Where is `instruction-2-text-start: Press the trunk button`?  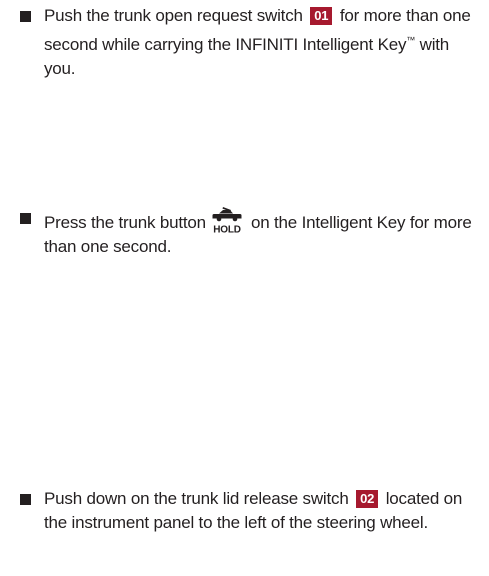
instruction-2-text-start: Press the trunk button is located at coordinates (127, 222).